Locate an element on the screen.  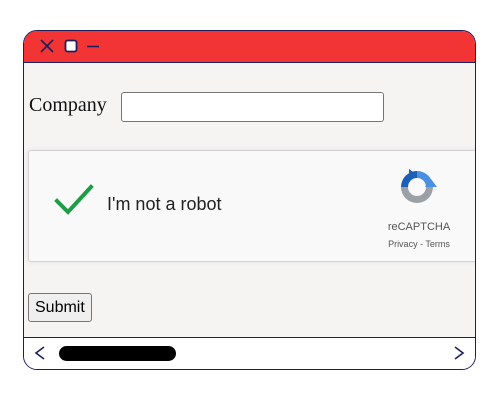
scrollbar-thumb is located at coordinates (117, 353).